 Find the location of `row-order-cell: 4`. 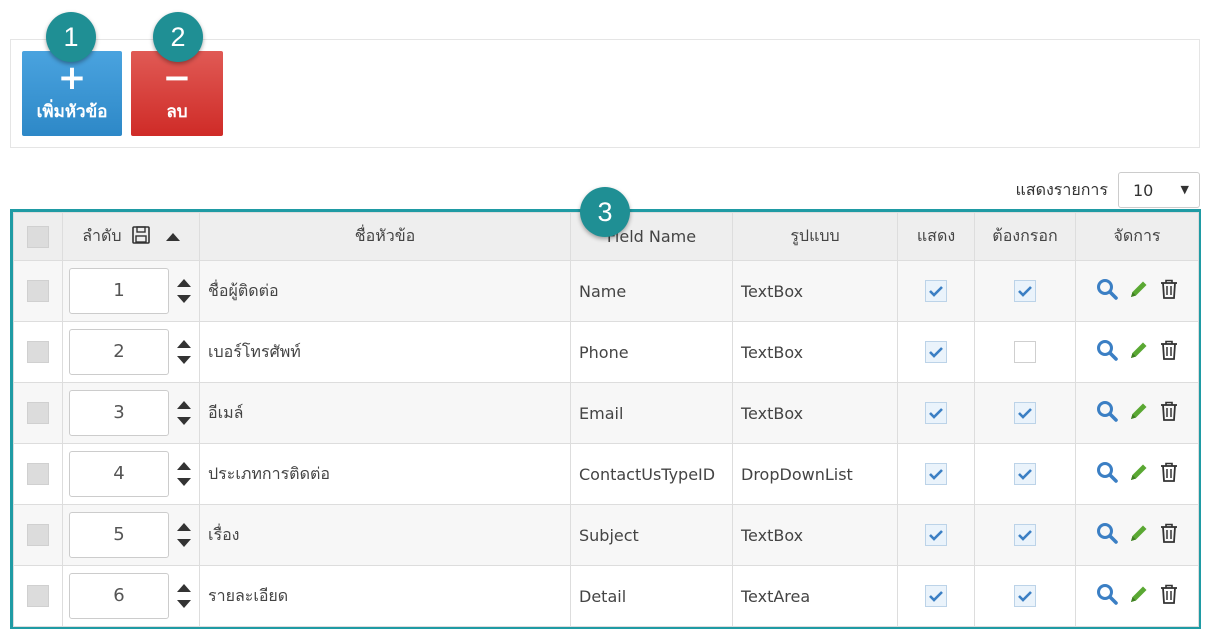

row-order-cell: 4 is located at coordinates (131, 474).